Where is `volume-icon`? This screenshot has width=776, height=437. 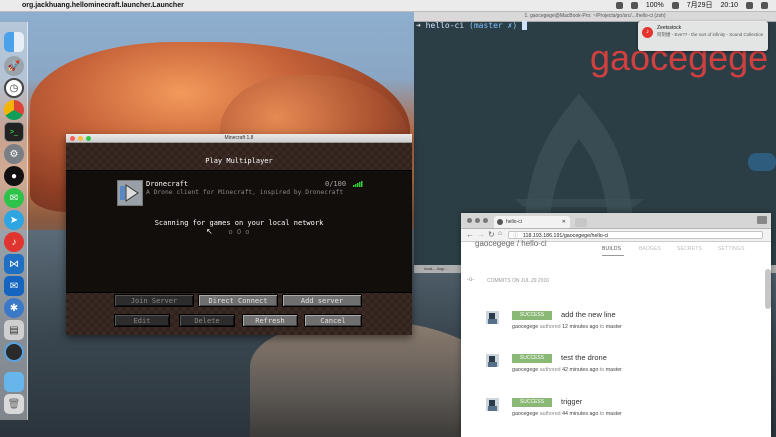 volume-icon is located at coordinates (634, 5).